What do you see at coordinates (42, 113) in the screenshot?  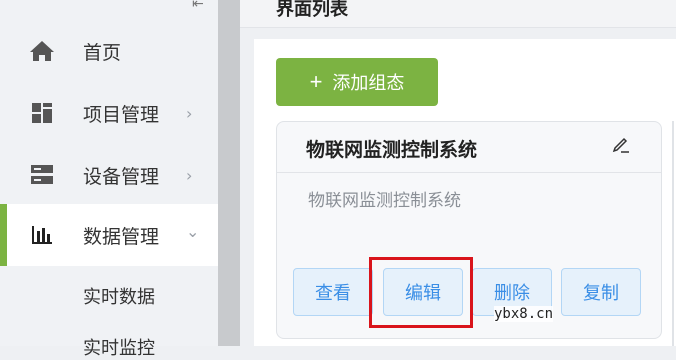 I see `grid-icon` at bounding box center [42, 113].